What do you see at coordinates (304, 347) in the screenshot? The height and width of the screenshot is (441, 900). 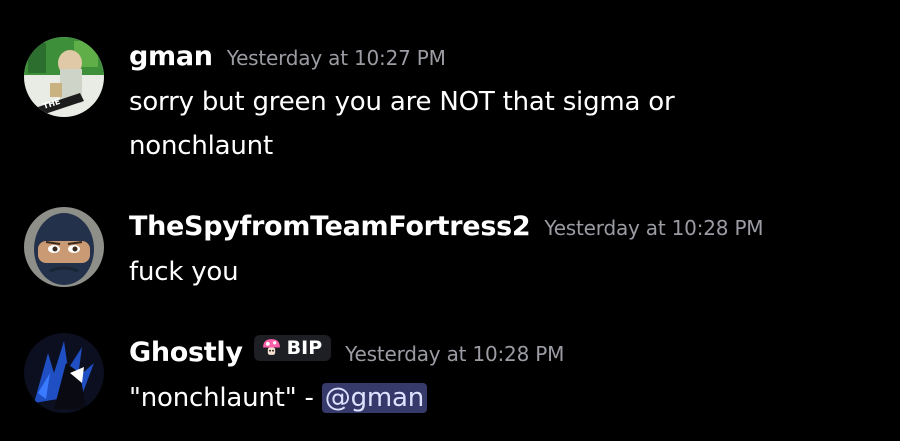 I see `server-tag-label: BIP` at bounding box center [304, 347].